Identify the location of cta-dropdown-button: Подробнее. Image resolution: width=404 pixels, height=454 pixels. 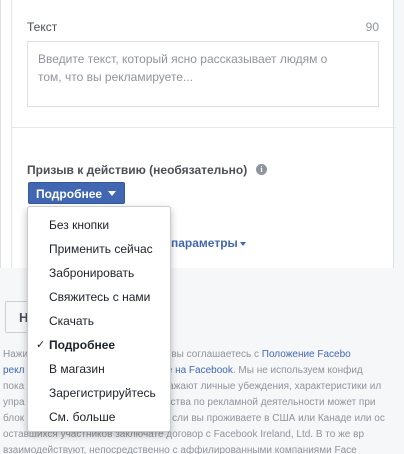
(76, 193).